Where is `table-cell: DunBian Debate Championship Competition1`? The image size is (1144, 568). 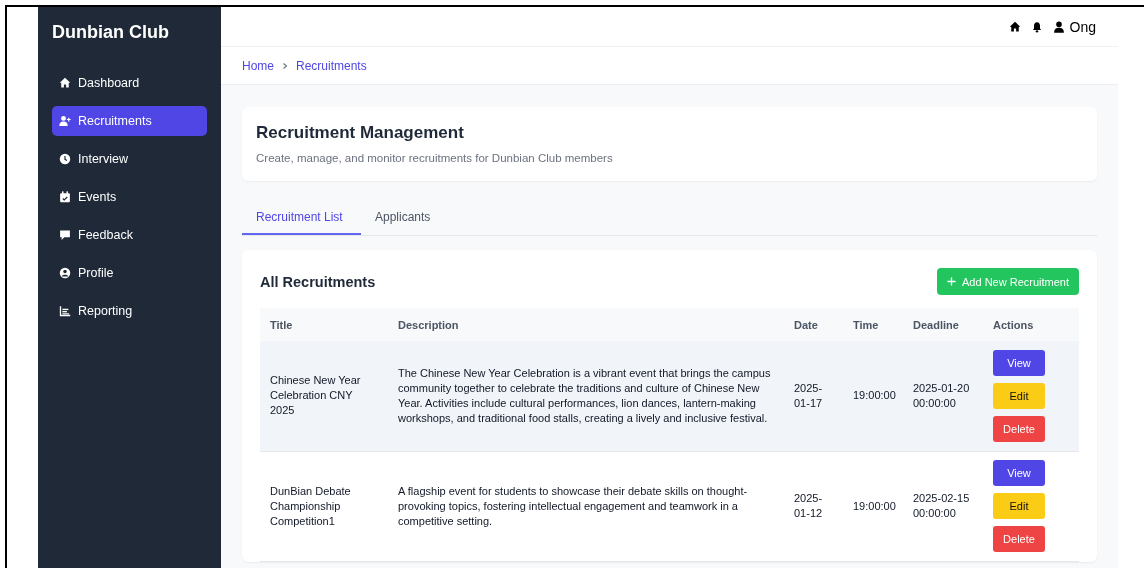 table-cell: DunBian Debate Championship Competition1 is located at coordinates (310, 505).